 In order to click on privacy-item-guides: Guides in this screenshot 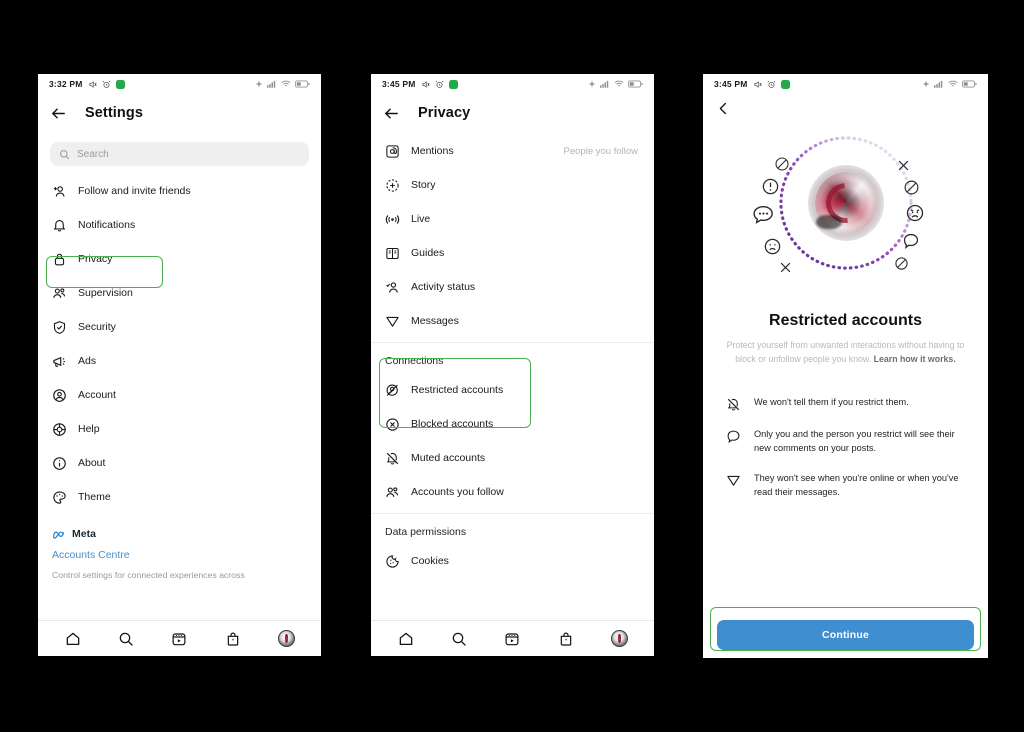, I will do `click(512, 253)`.